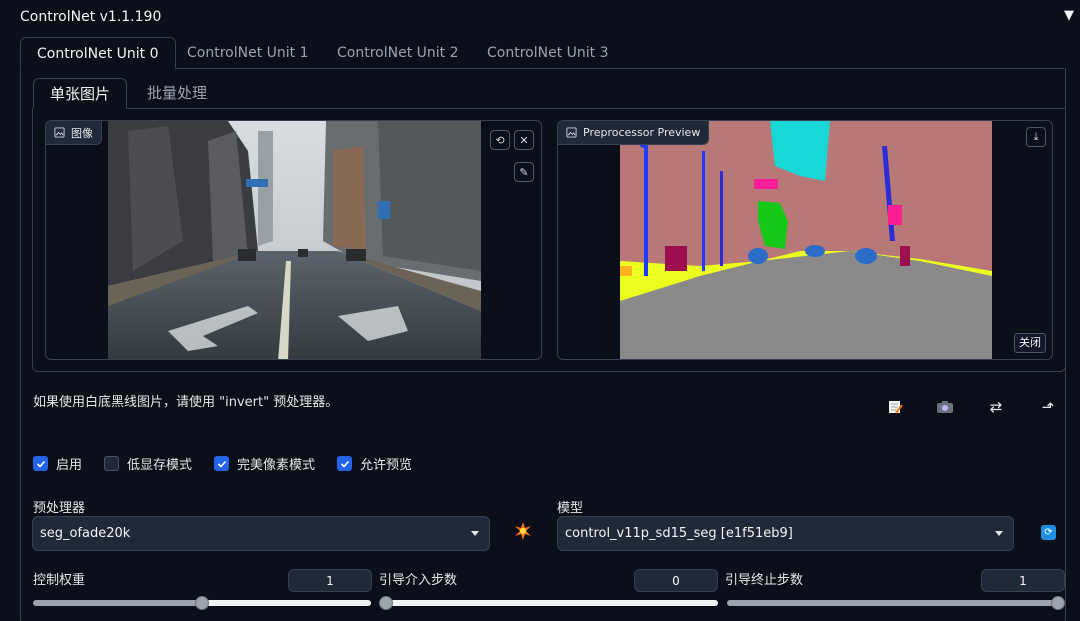 This screenshot has height=621, width=1080. I want to click on tab-batch: 批量处理, so click(177, 93).